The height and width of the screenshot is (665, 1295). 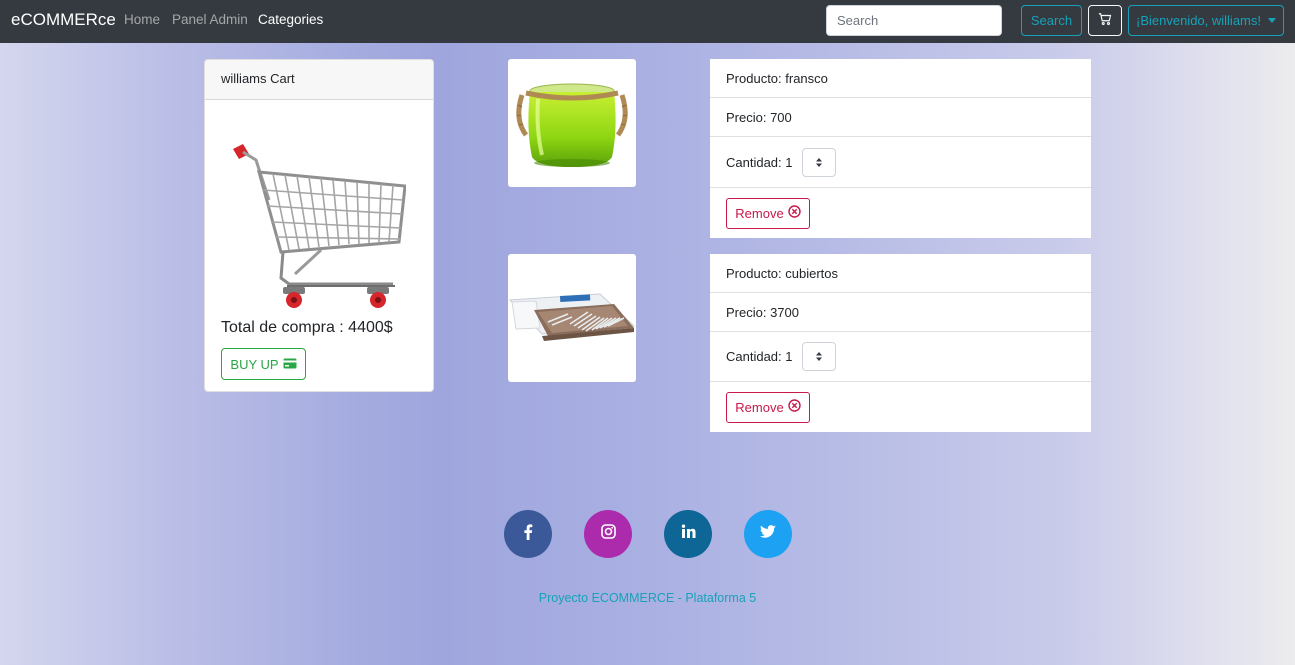 What do you see at coordinates (290, 364) in the screenshot?
I see `credit-card-icon` at bounding box center [290, 364].